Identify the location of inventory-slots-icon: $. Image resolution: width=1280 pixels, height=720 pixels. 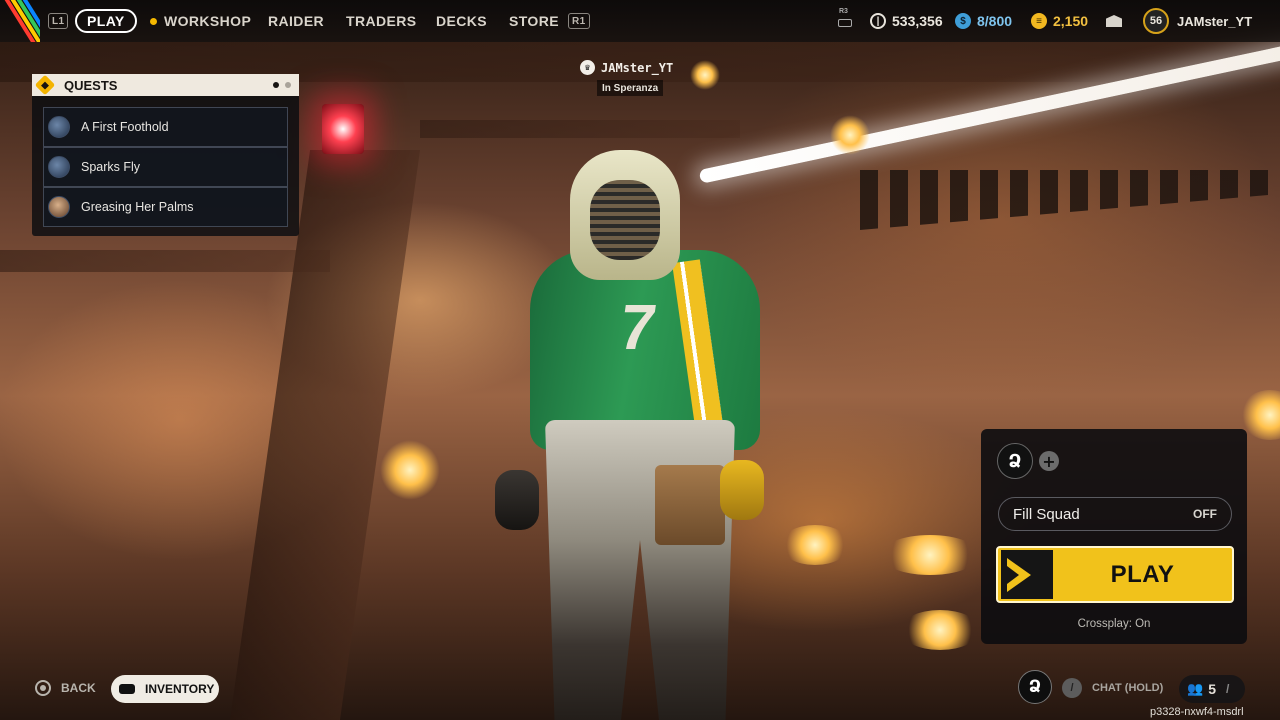
(963, 21).